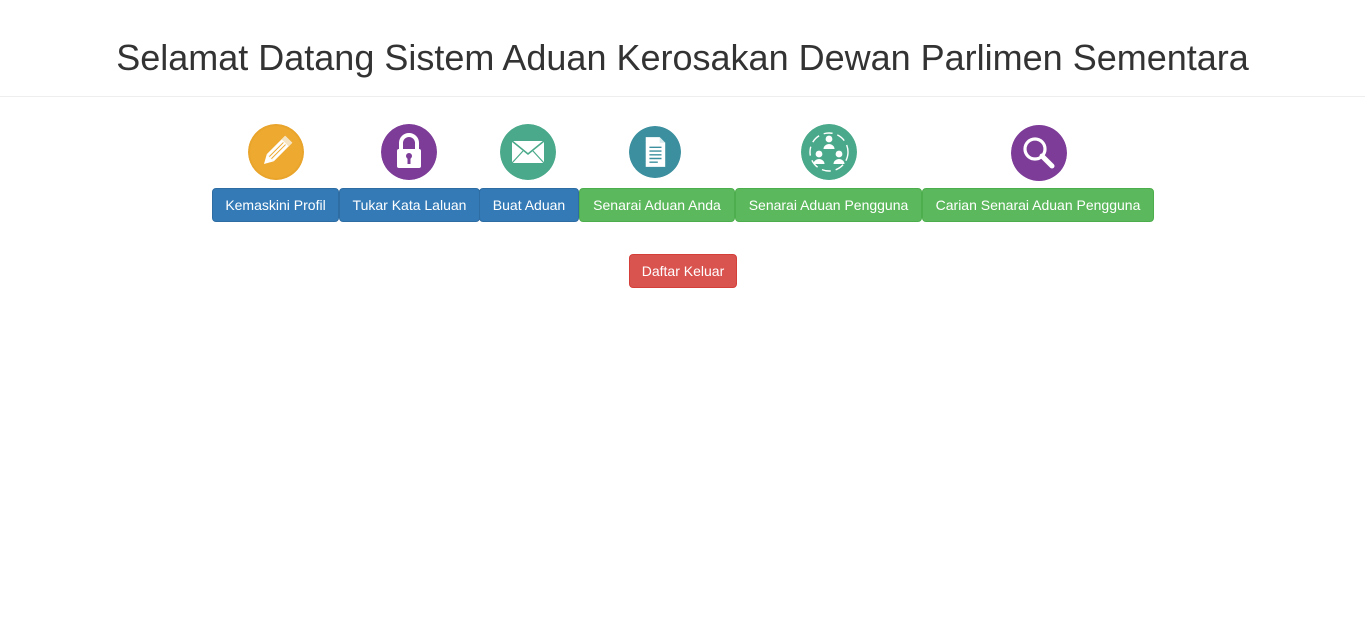 The width and height of the screenshot is (1365, 635). Describe the element at coordinates (1038, 205) in the screenshot. I see `carian-senarai-aduan-pengguna-button: Carian Senarai Aduan Pengguna` at that location.